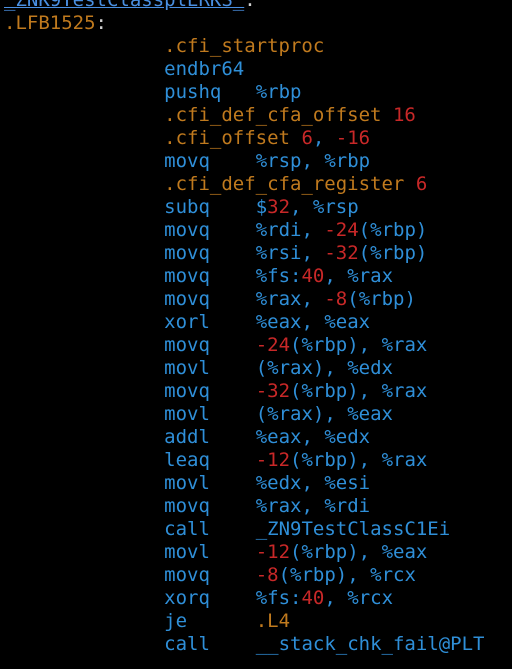 This screenshot has width=512, height=669. Describe the element at coordinates (307, 138) in the screenshot. I see `number-literal: 6` at that location.